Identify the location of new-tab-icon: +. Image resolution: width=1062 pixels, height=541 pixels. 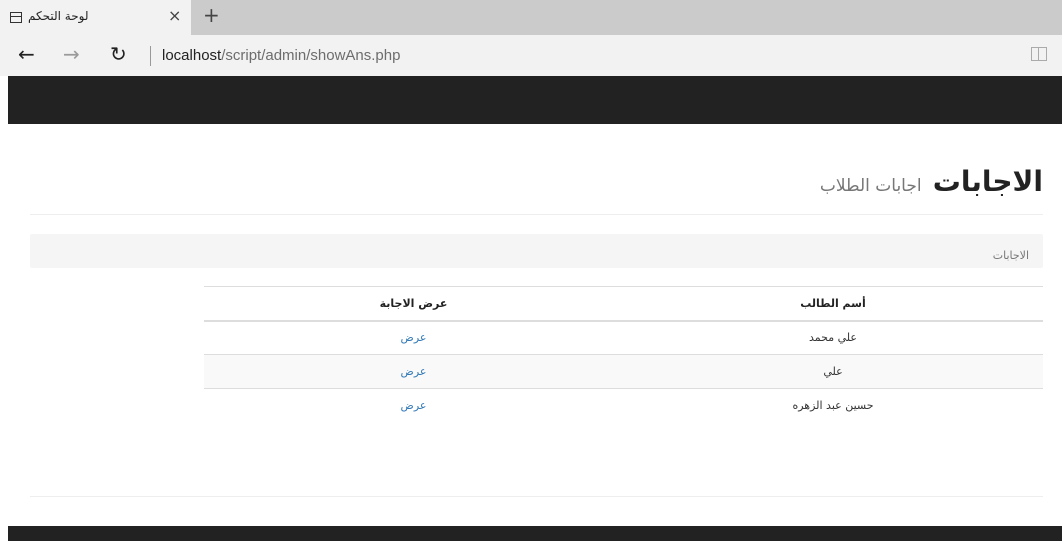
(211, 15).